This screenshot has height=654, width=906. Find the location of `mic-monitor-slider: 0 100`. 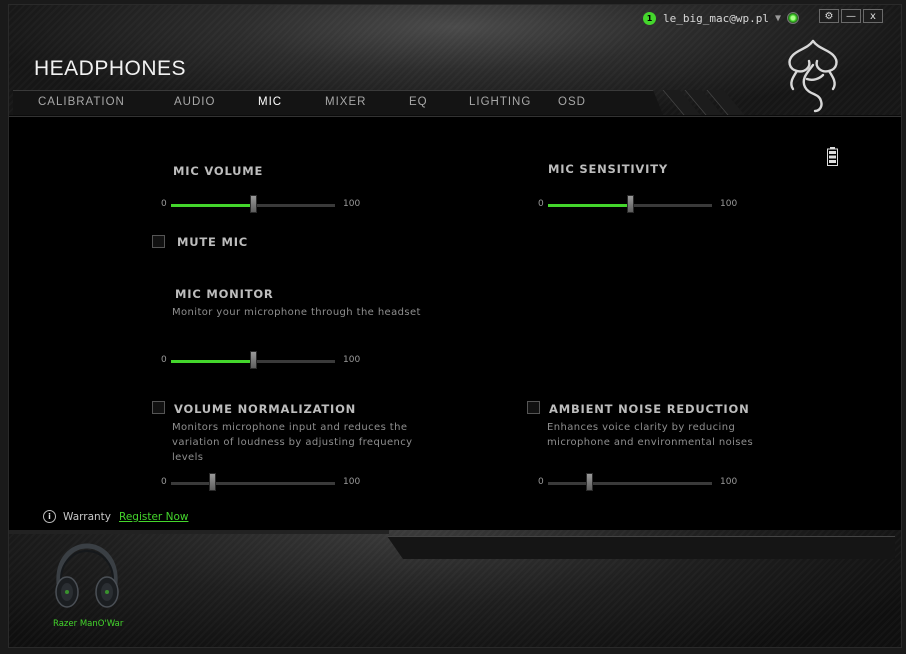

mic-monitor-slider: 0 100 is located at coordinates (261, 360).